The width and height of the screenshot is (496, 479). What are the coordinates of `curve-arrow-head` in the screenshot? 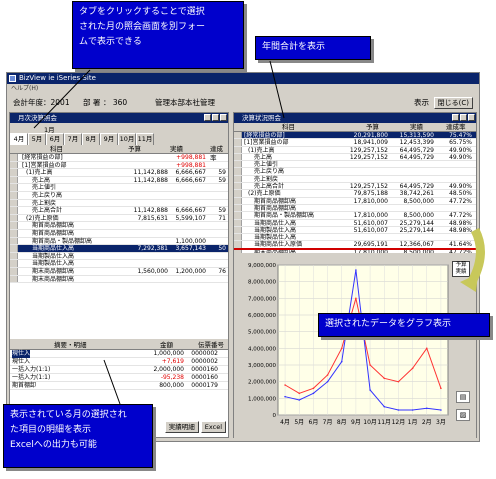 It's located at (469, 283).